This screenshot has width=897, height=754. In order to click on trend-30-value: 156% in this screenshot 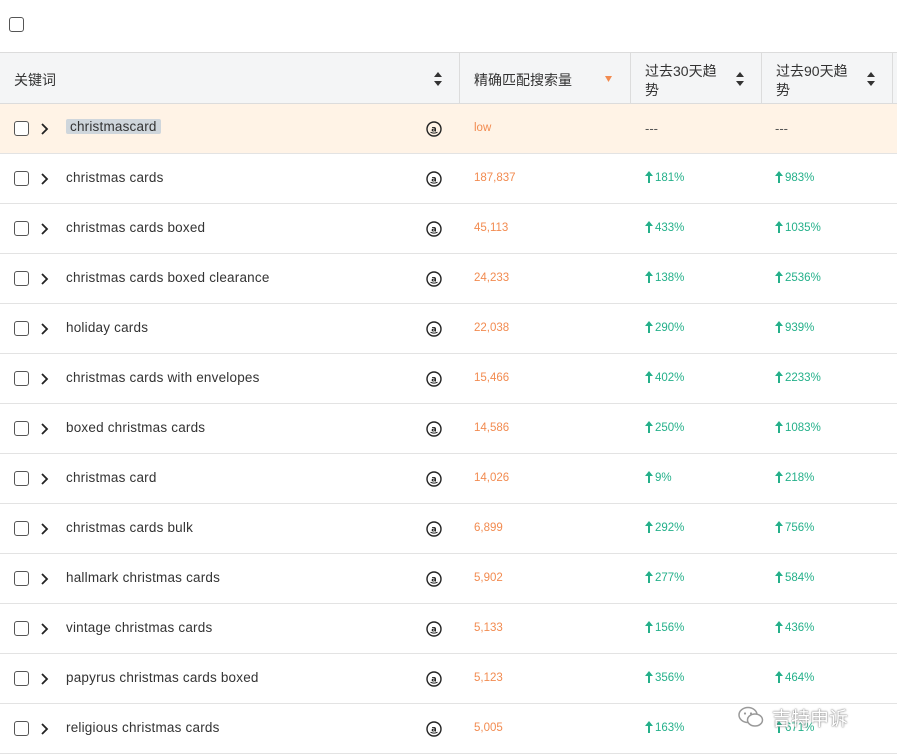, I will do `click(670, 628)`.